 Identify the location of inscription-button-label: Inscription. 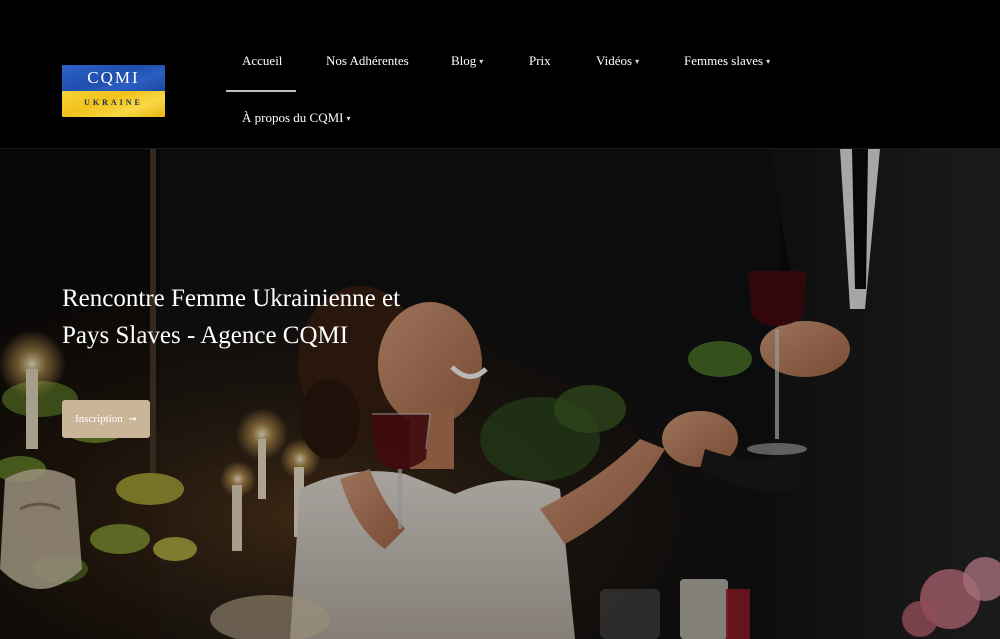
(99, 419).